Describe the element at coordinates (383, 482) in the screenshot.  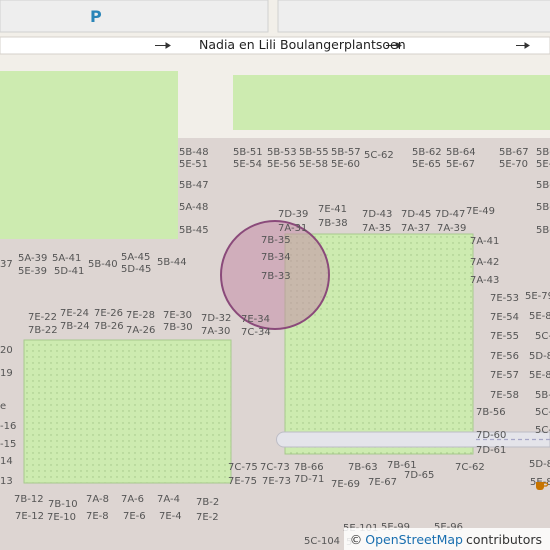
I see `house-number-label: 7E-67` at that location.